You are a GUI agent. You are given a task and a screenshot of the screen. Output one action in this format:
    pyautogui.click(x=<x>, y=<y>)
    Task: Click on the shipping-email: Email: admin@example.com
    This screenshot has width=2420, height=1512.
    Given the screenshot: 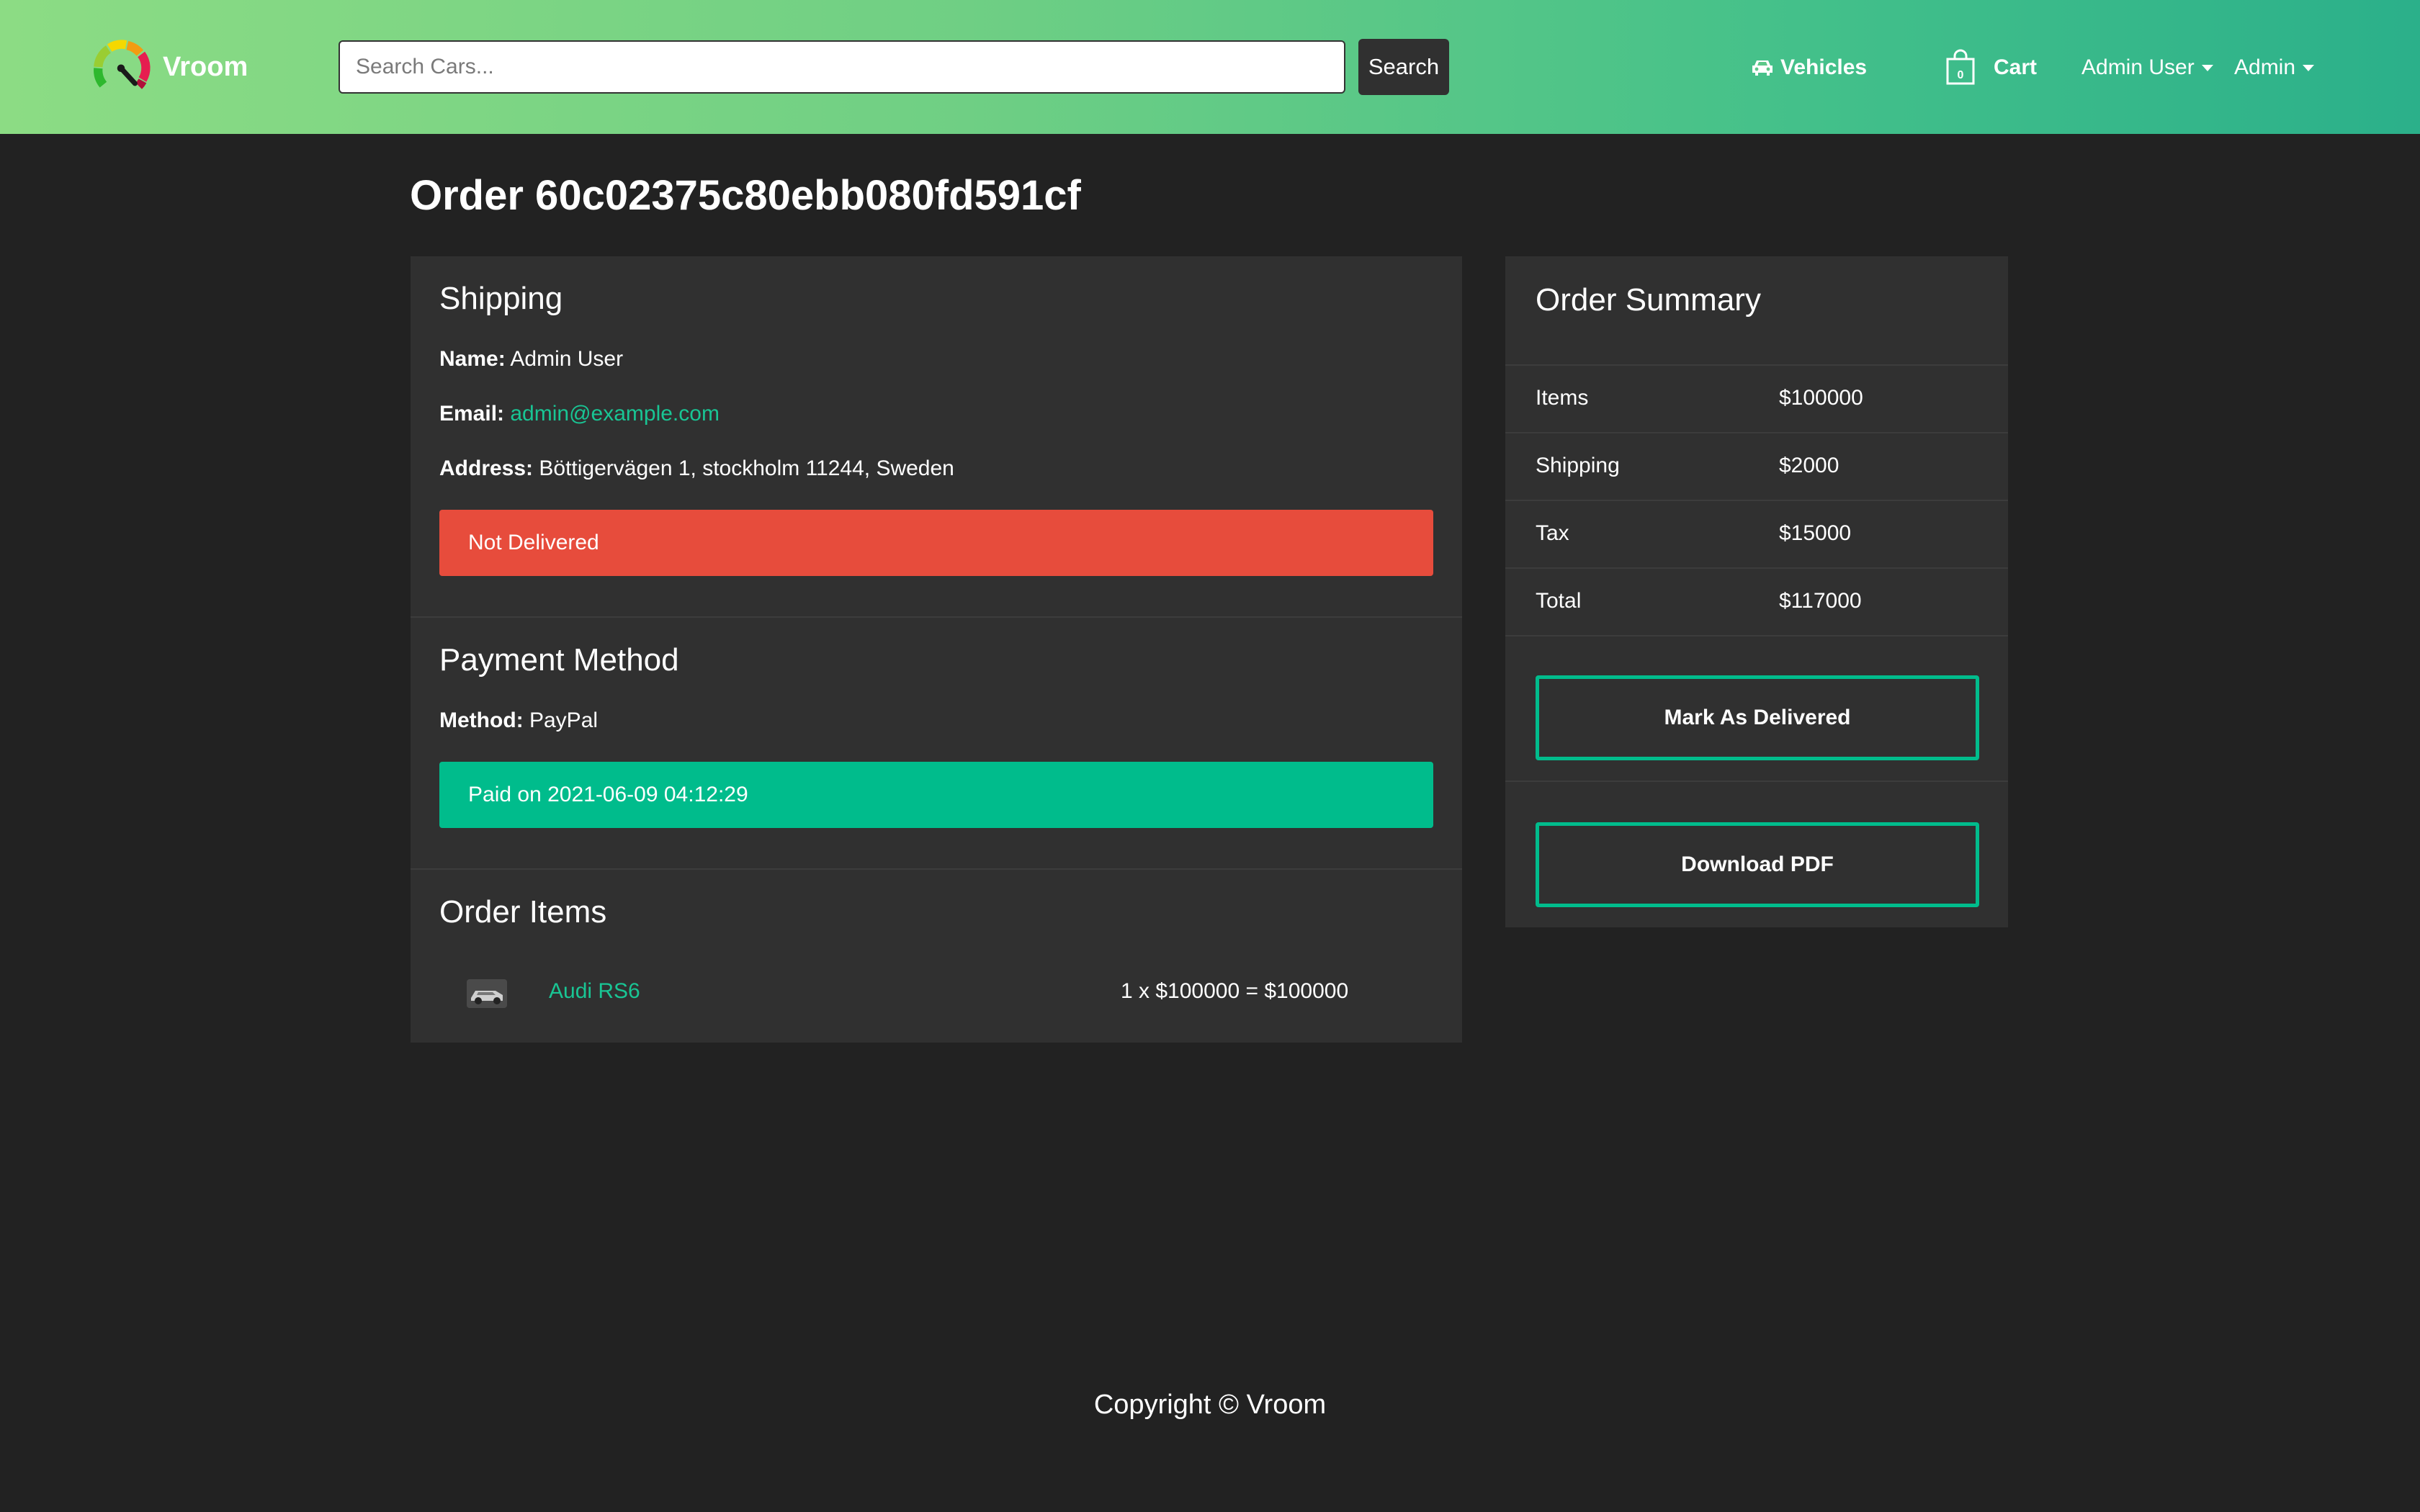 What is the action you would take?
    pyautogui.click(x=579, y=414)
    